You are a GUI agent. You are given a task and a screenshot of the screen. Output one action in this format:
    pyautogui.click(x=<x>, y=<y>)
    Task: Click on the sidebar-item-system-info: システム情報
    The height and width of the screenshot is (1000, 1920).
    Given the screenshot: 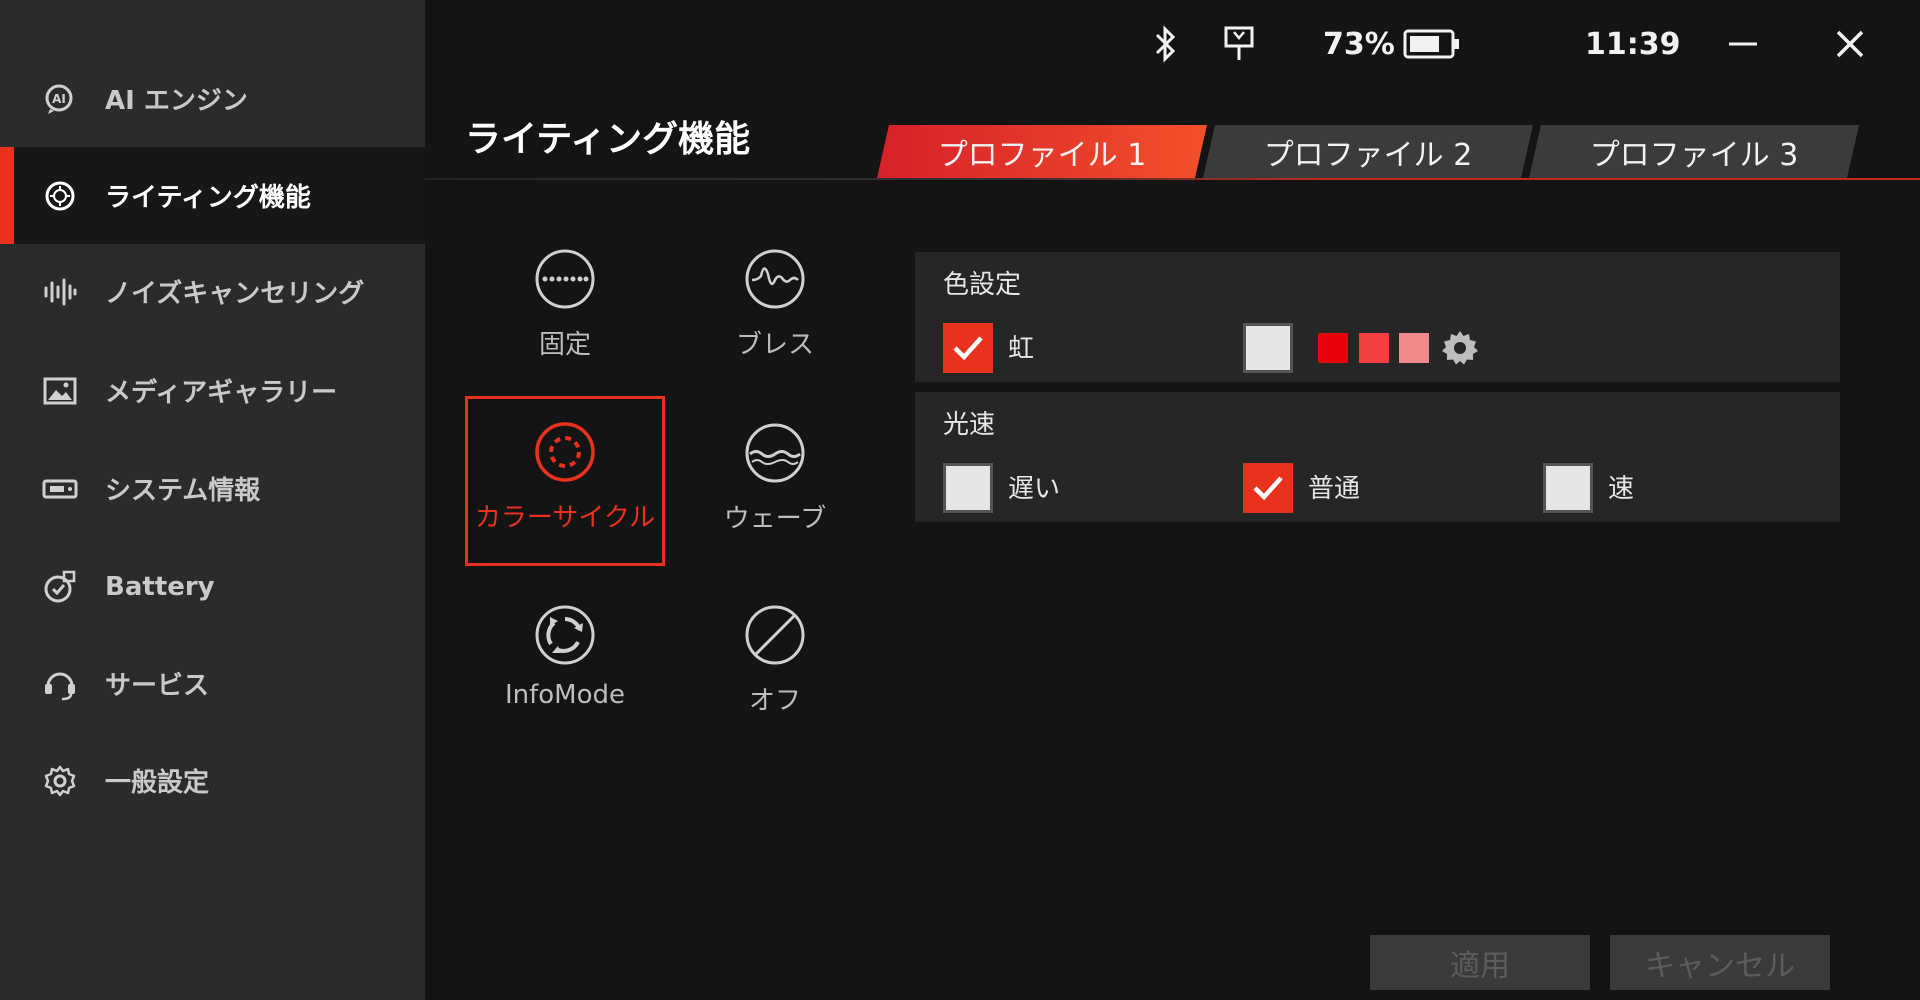 What is the action you would take?
    pyautogui.click(x=212, y=488)
    